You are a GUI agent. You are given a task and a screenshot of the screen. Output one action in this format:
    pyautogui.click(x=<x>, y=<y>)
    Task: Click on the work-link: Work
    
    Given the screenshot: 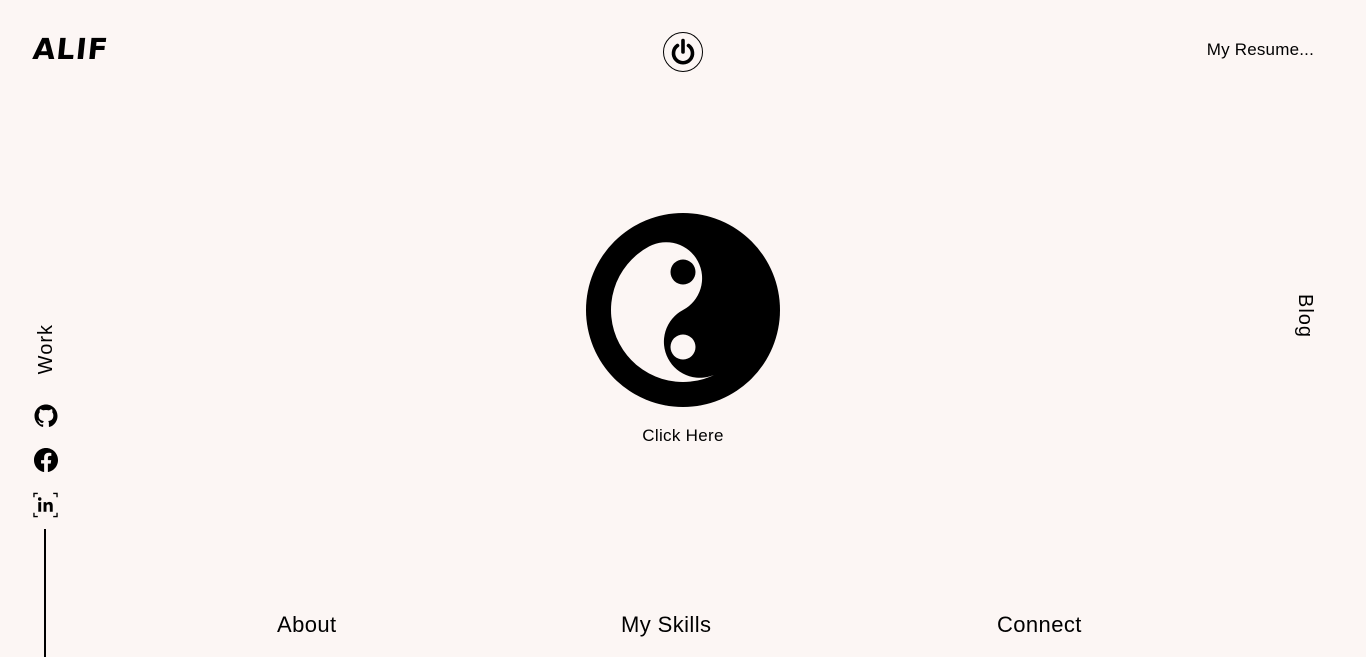 What is the action you would take?
    pyautogui.click(x=46, y=349)
    